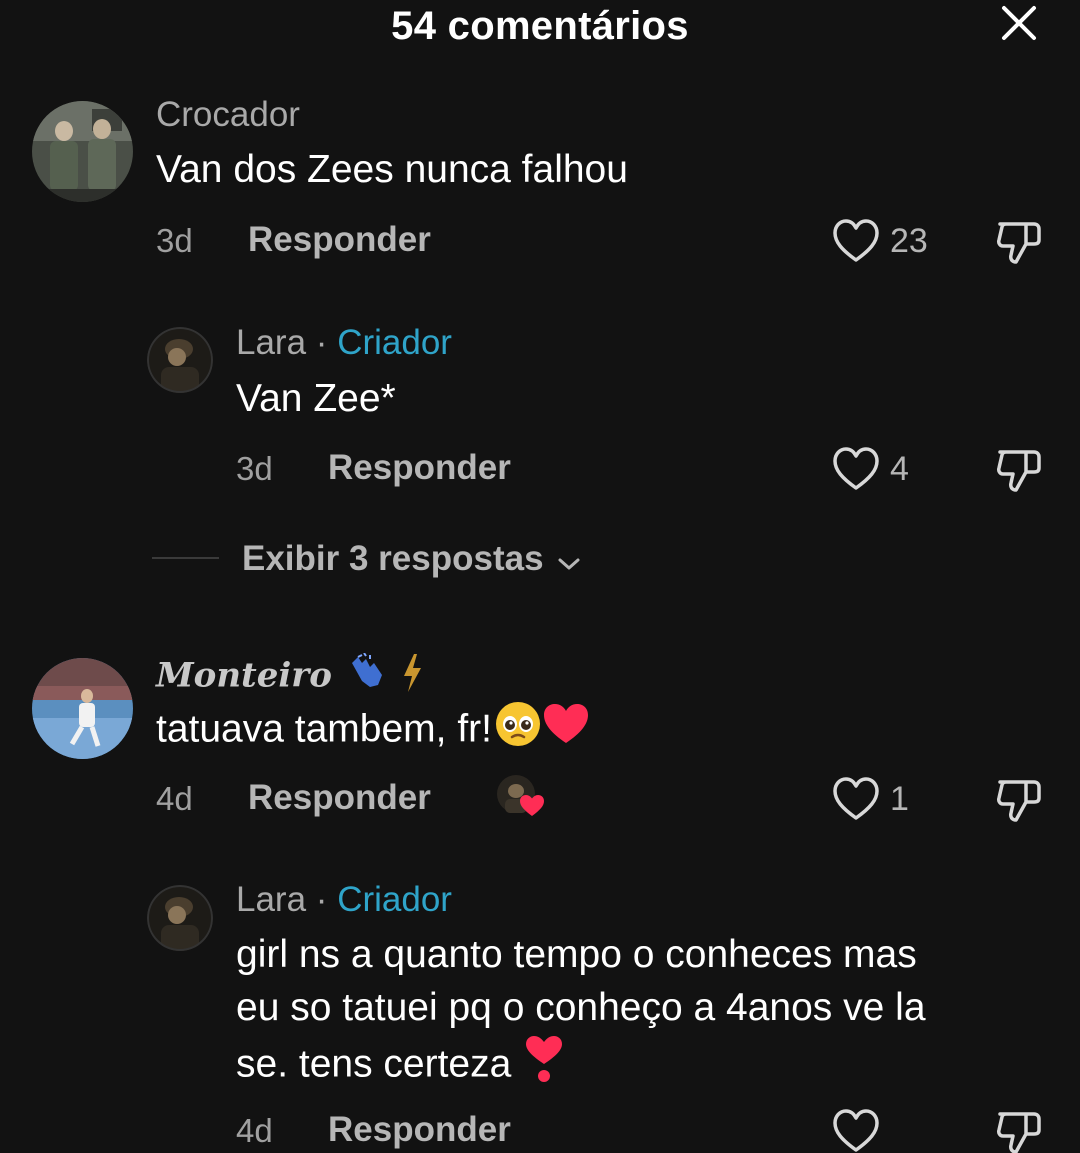 Image resolution: width=1080 pixels, height=1153 pixels. Describe the element at coordinates (392, 169) in the screenshot. I see `comment-text: Van dos Zees nunca falhou` at that location.